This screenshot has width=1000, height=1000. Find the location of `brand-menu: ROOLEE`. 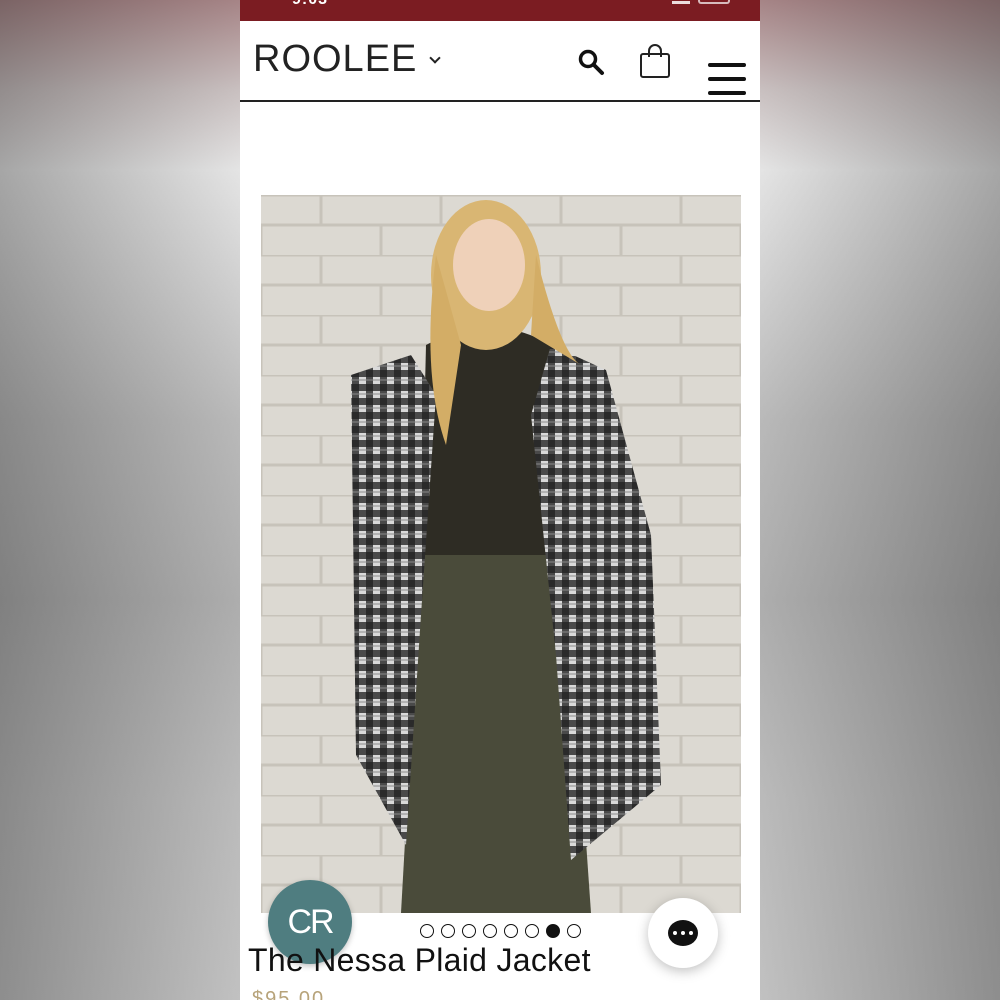

brand-menu: ROOLEE is located at coordinates (347, 59).